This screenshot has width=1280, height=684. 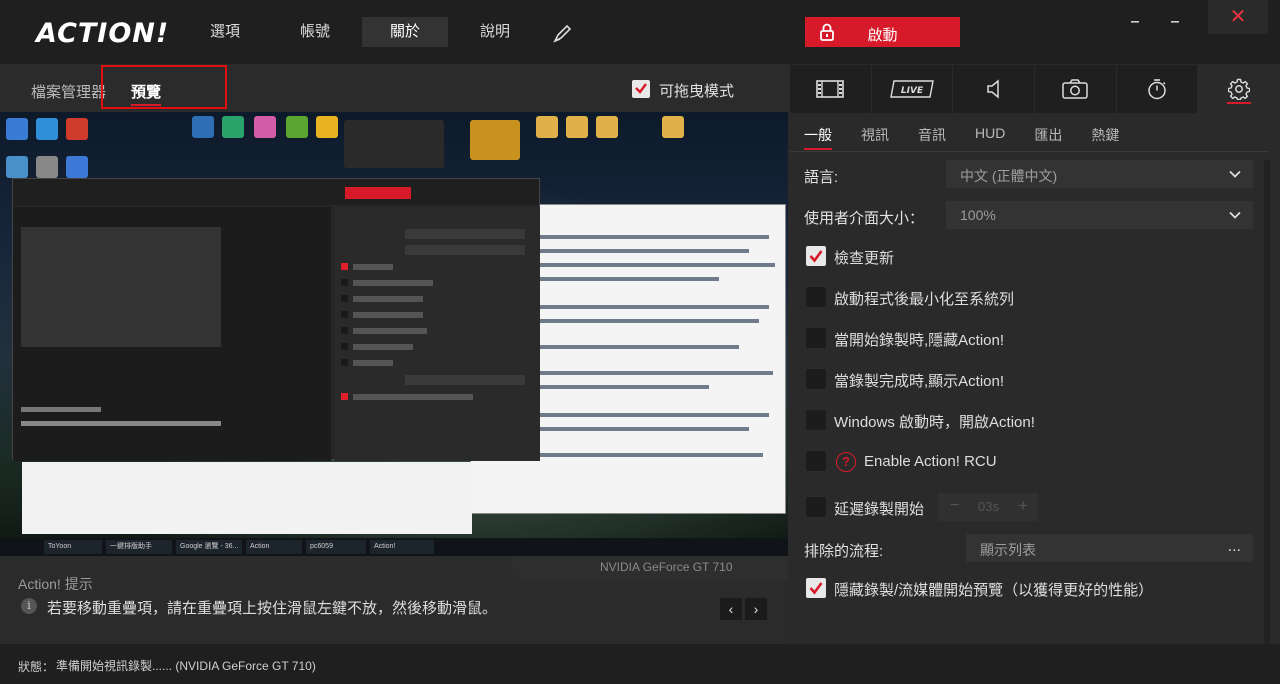 What do you see at coordinates (994, 590) in the screenshot?
I see `hide-preview-label: 隱藏錄製/流媒體開始預覽（以獲得更好的性能）` at bounding box center [994, 590].